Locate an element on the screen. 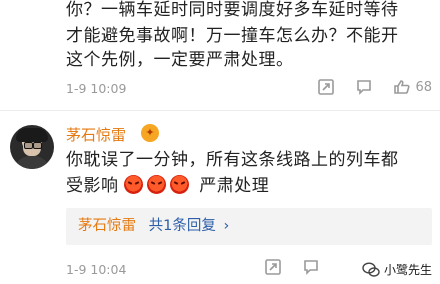 The image size is (440, 284). divider is located at coordinates (220, 110).